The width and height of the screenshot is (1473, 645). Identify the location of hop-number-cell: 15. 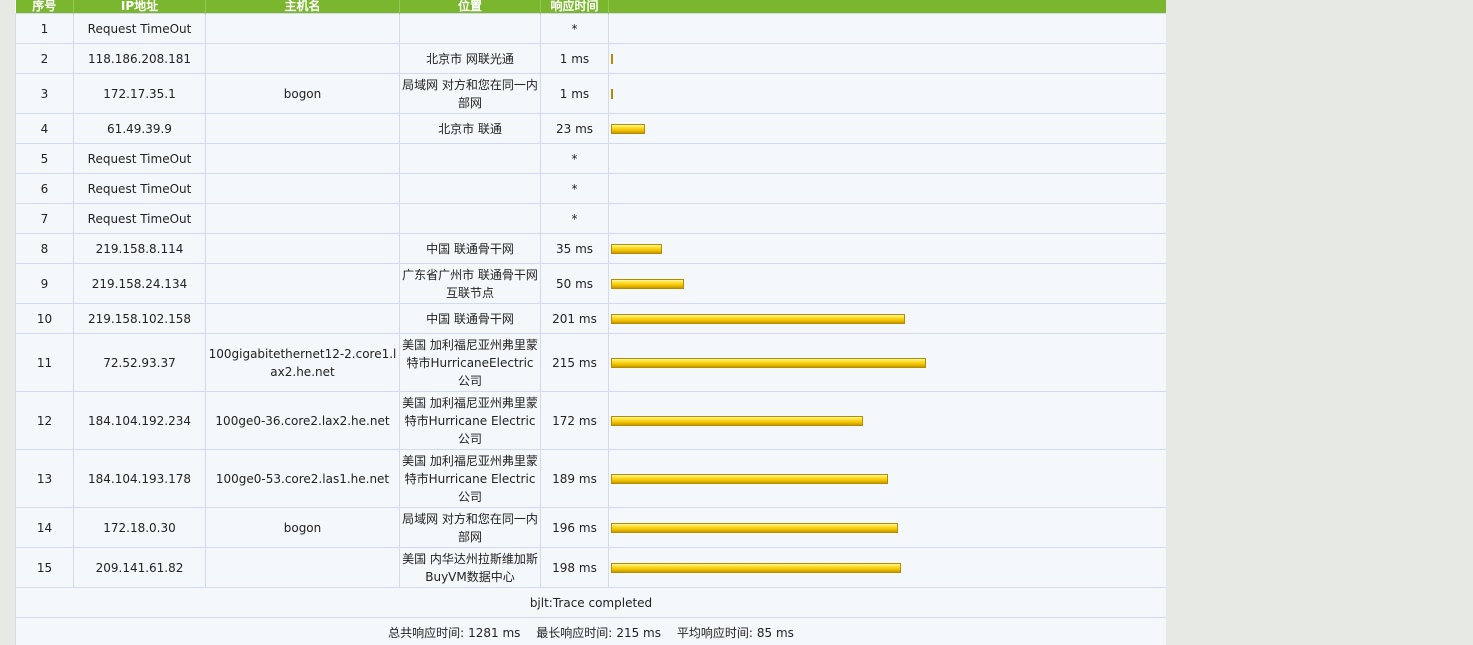
(44, 567).